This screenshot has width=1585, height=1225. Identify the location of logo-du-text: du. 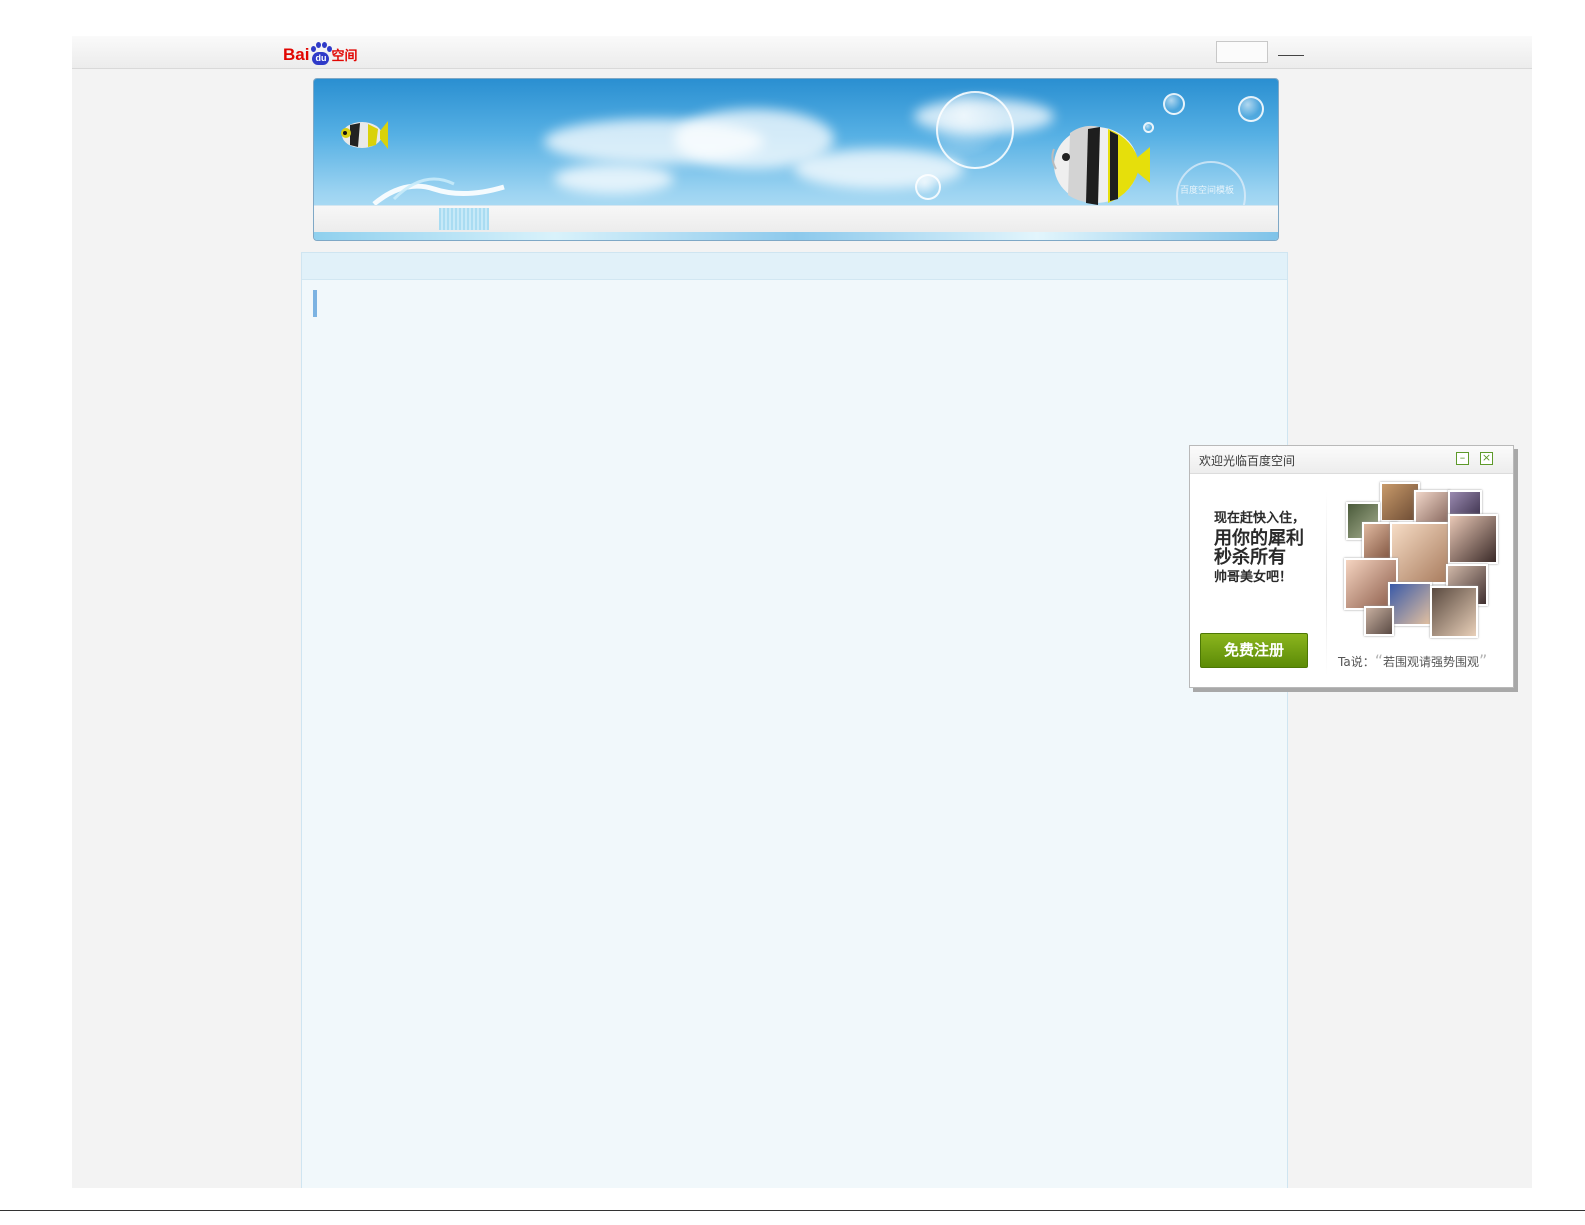
(321, 58).